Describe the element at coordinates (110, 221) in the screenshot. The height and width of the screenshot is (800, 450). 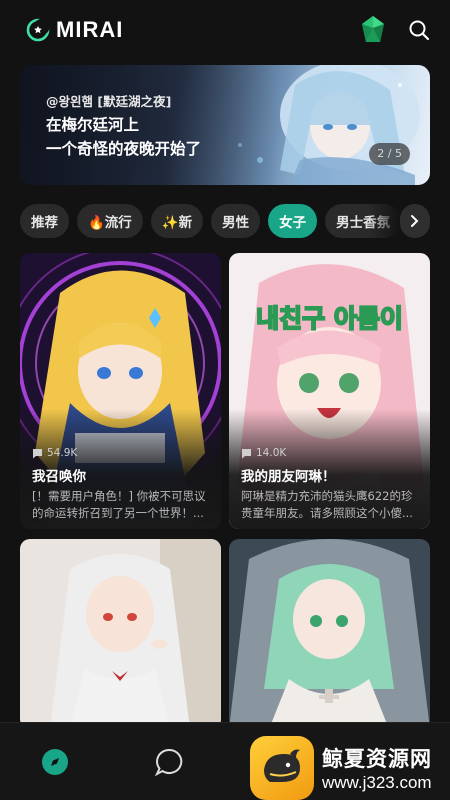
I see `tab-popular: 🔥流行` at that location.